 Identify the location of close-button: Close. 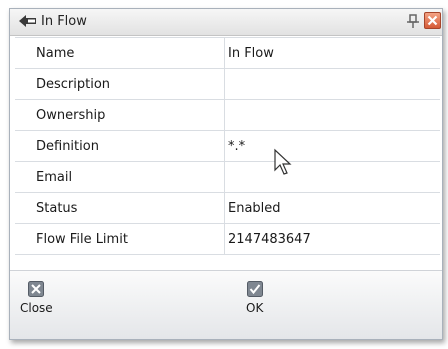
(36, 298).